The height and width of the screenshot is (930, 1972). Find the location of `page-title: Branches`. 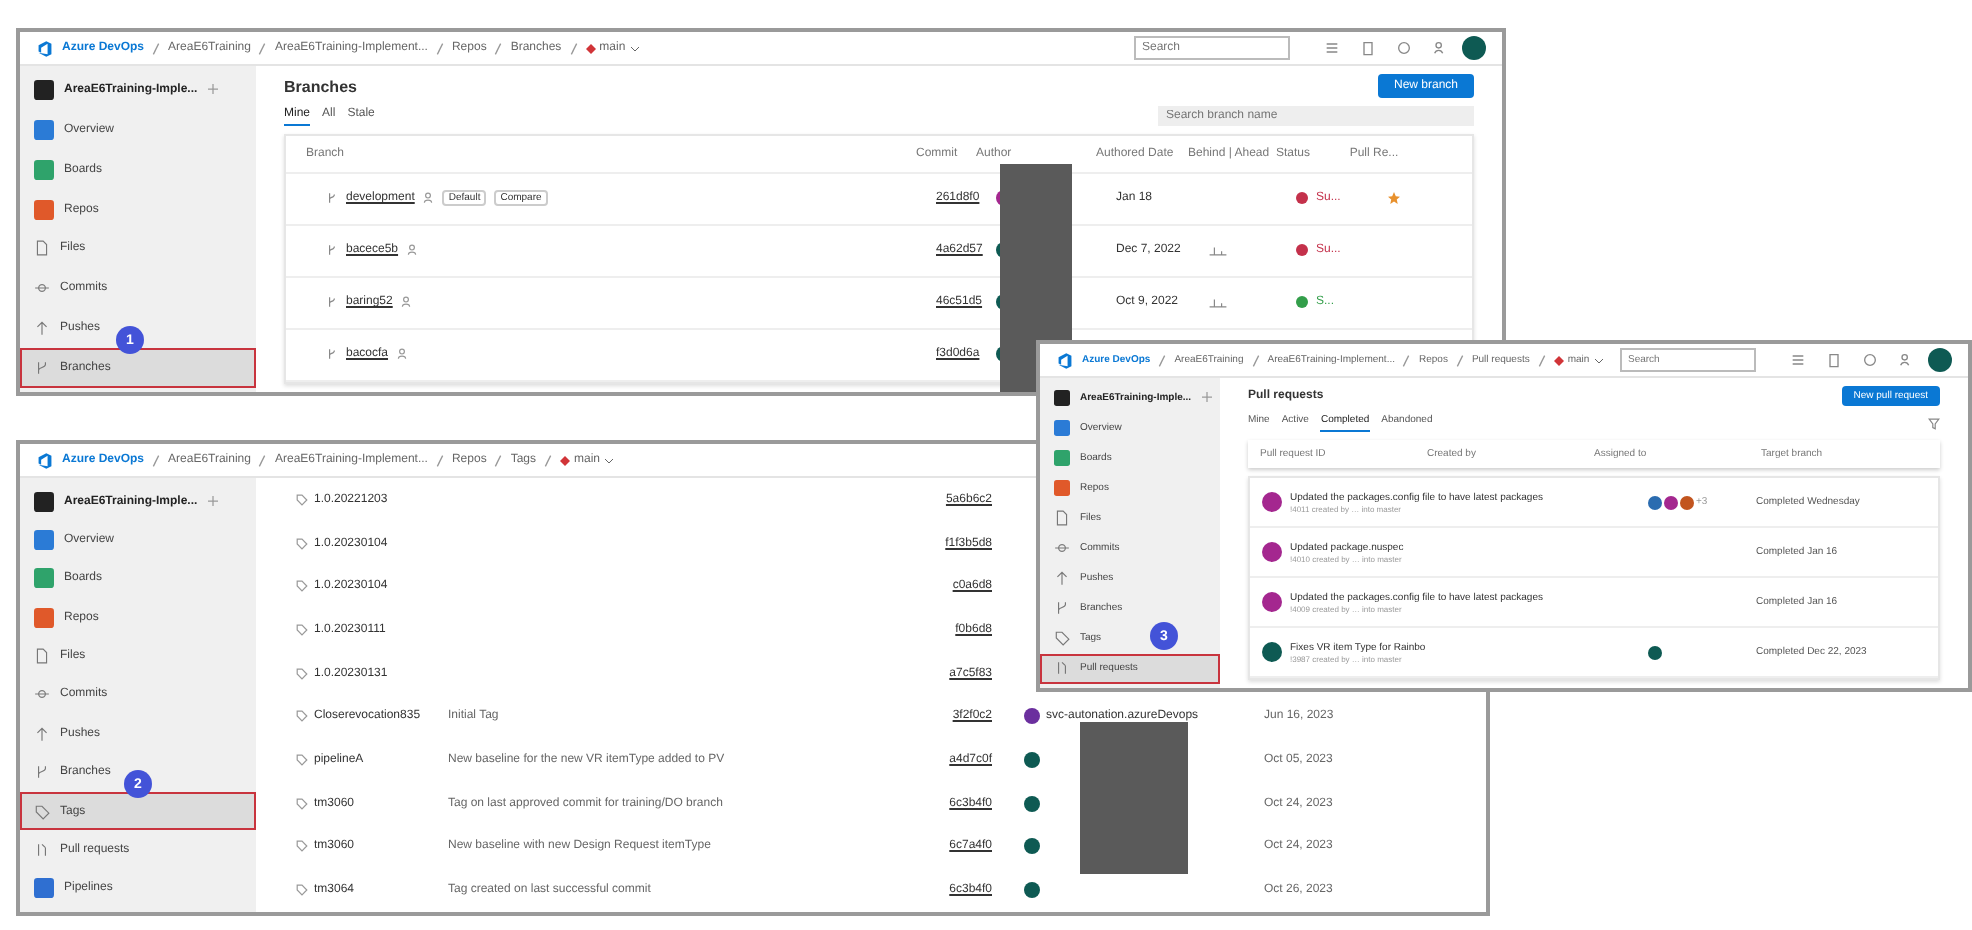

page-title: Branches is located at coordinates (320, 86).